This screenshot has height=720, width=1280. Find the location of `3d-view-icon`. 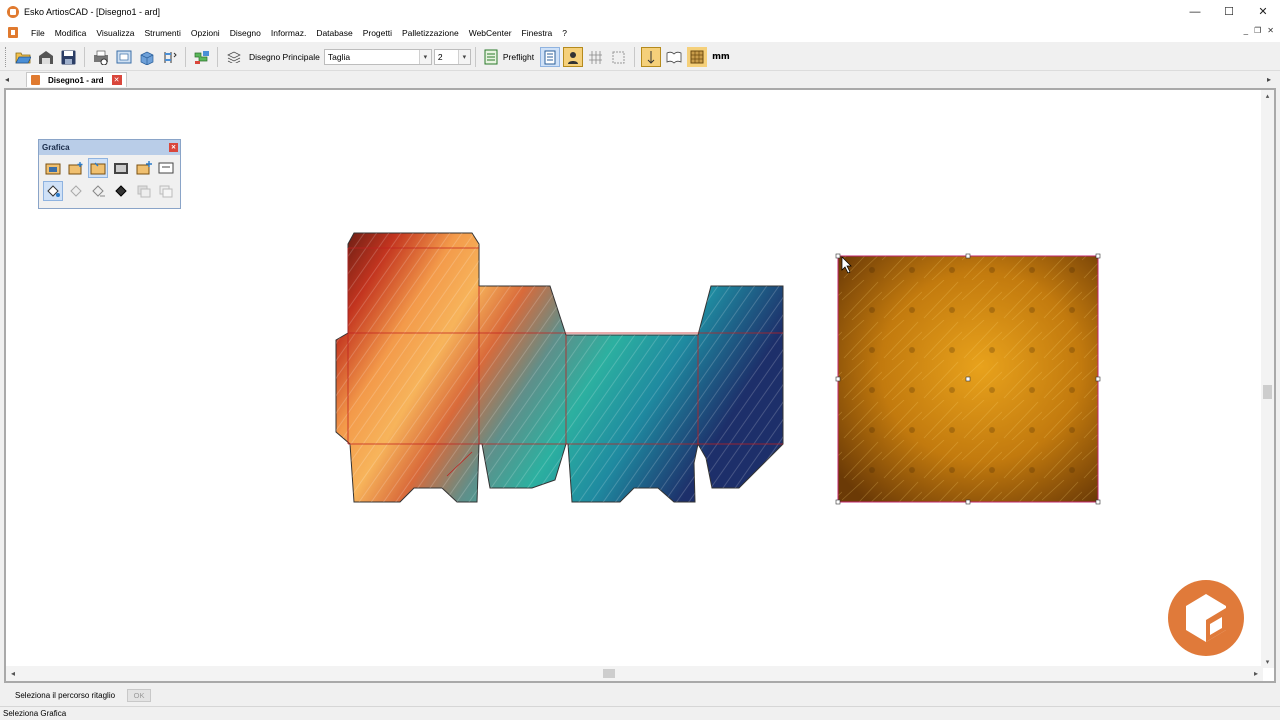

3d-view-icon is located at coordinates (147, 57).